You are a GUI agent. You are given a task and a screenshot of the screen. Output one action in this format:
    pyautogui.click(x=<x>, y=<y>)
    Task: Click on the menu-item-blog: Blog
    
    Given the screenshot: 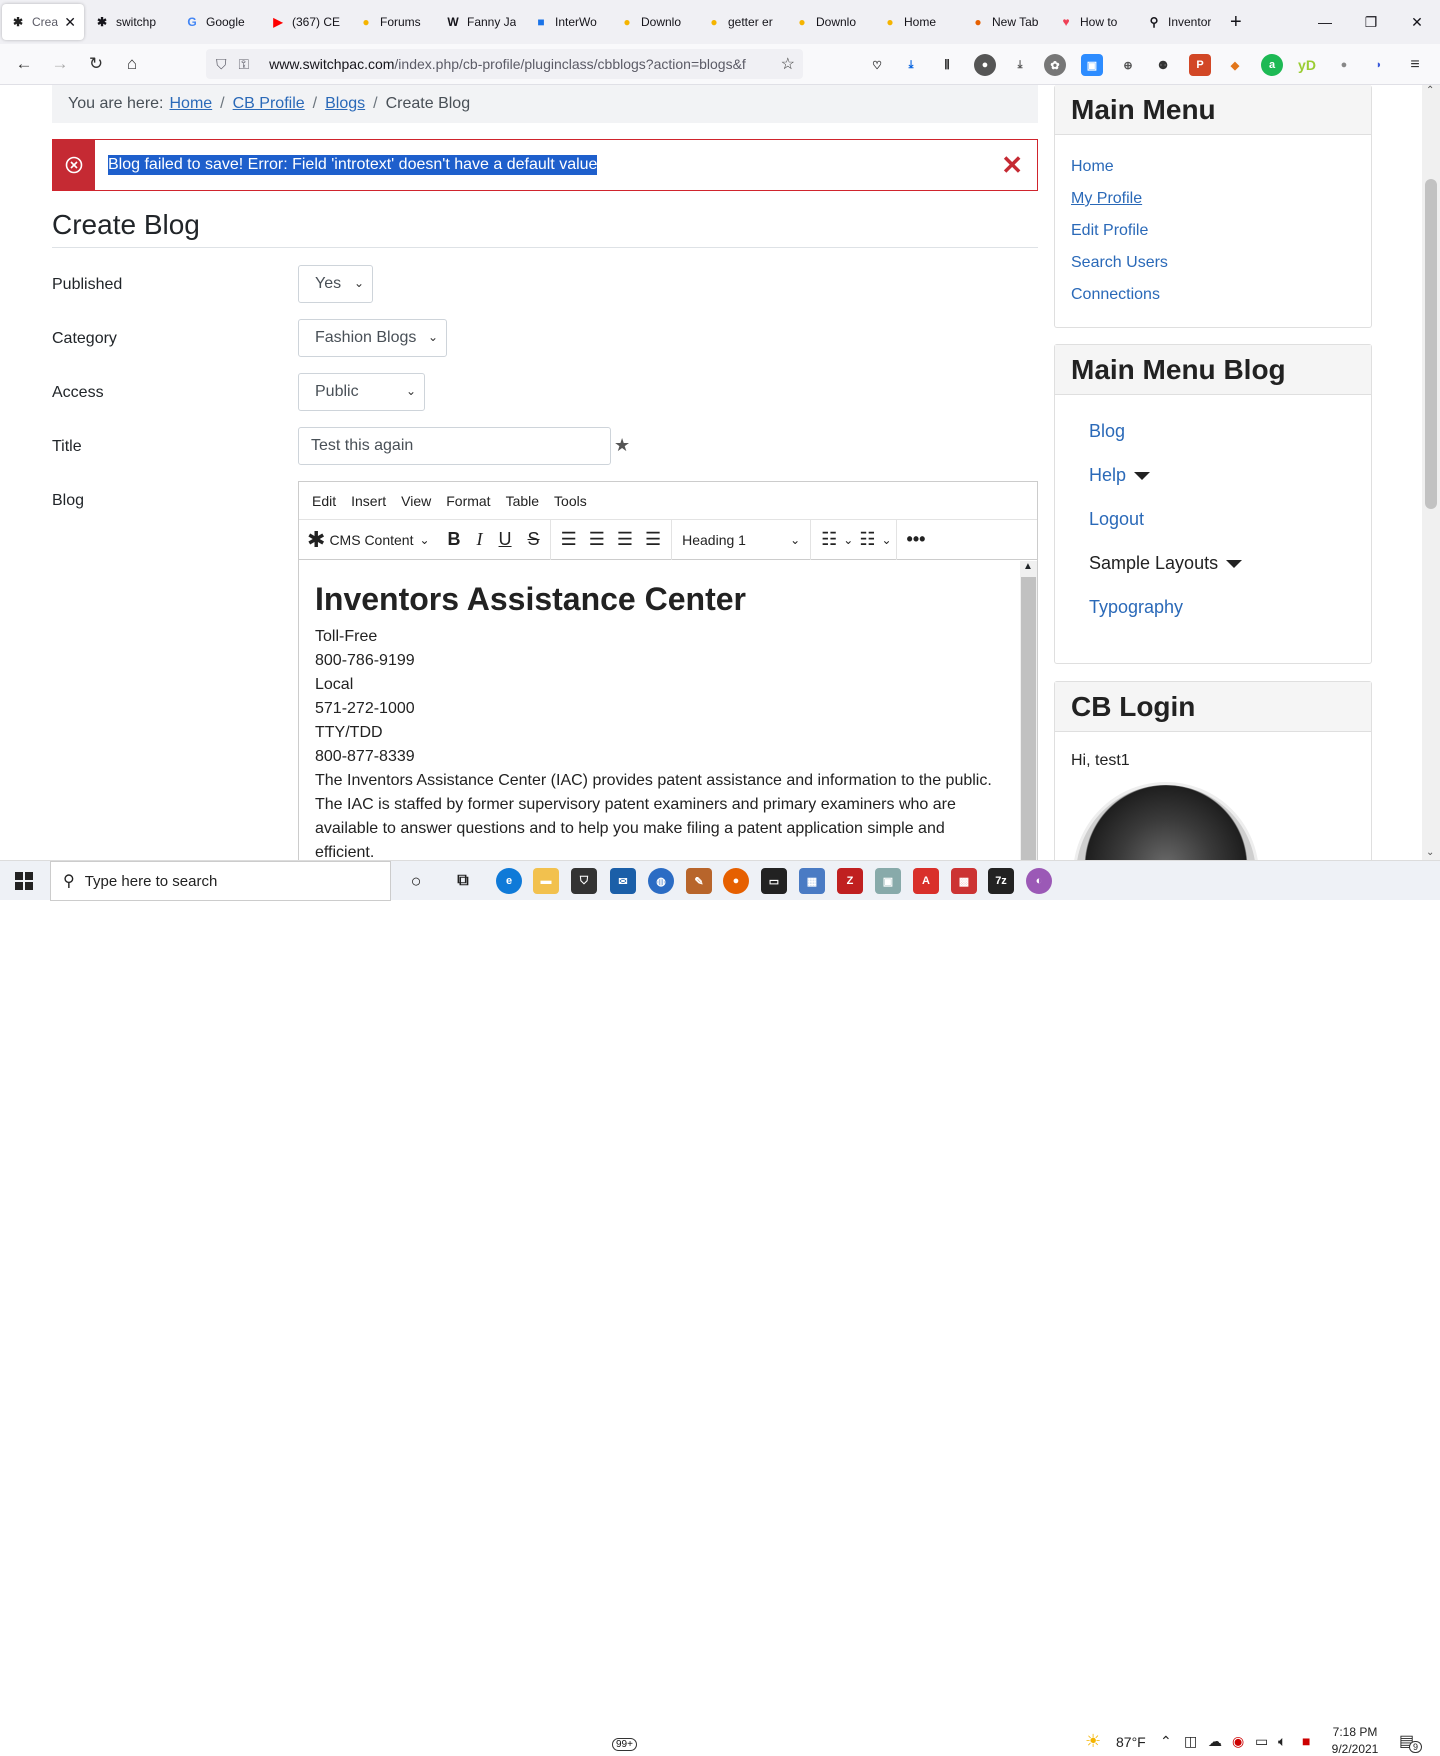 What is the action you would take?
    pyautogui.click(x=1213, y=431)
    